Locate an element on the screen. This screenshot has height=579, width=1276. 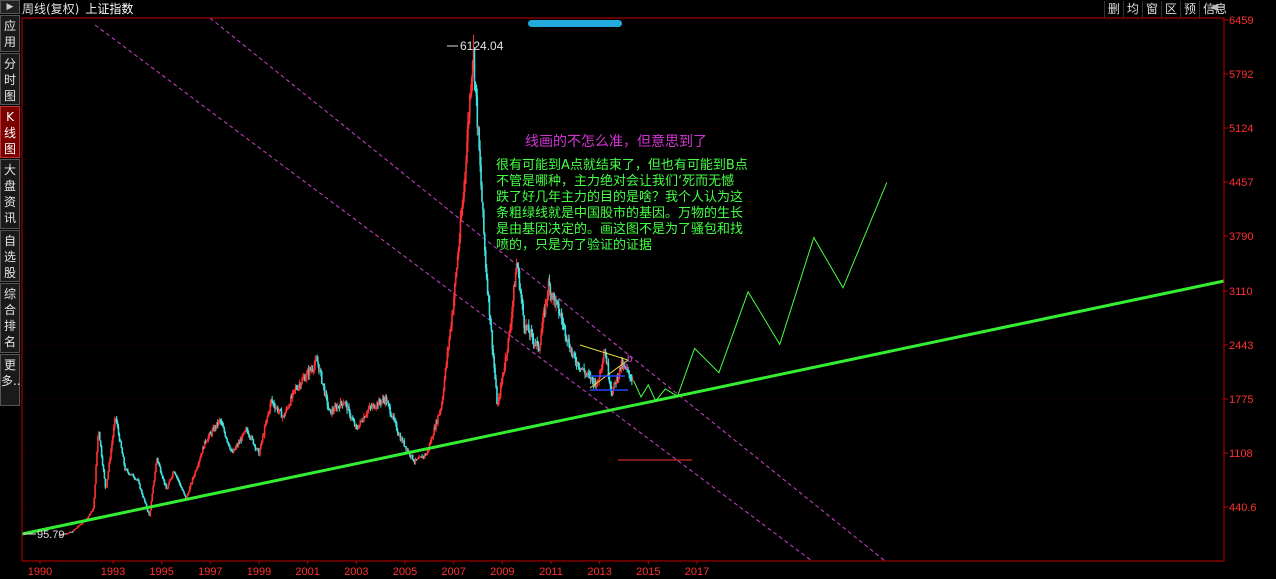
sidebar-item-intraday: 分时图 is located at coordinates (10, 79).